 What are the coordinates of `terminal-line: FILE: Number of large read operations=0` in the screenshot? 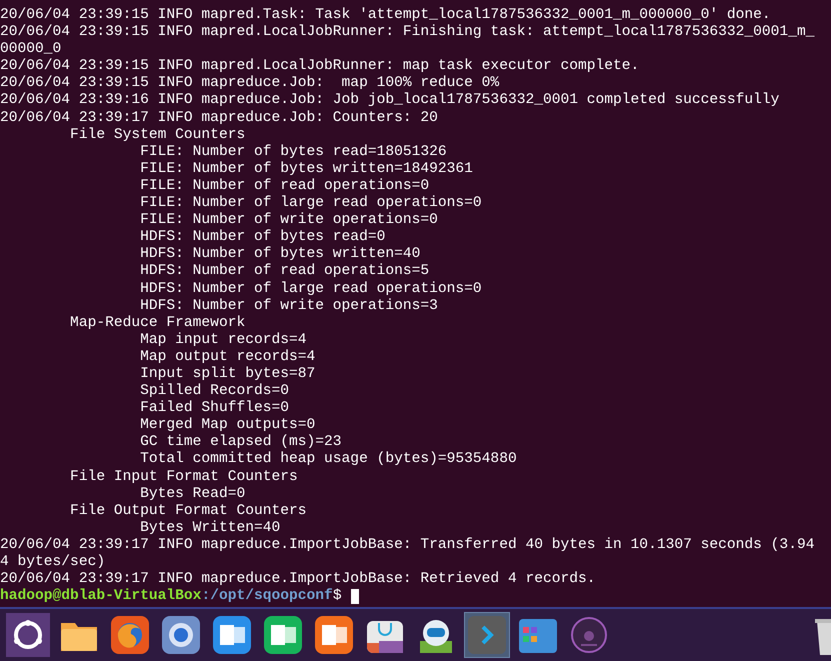 It's located at (311, 203).